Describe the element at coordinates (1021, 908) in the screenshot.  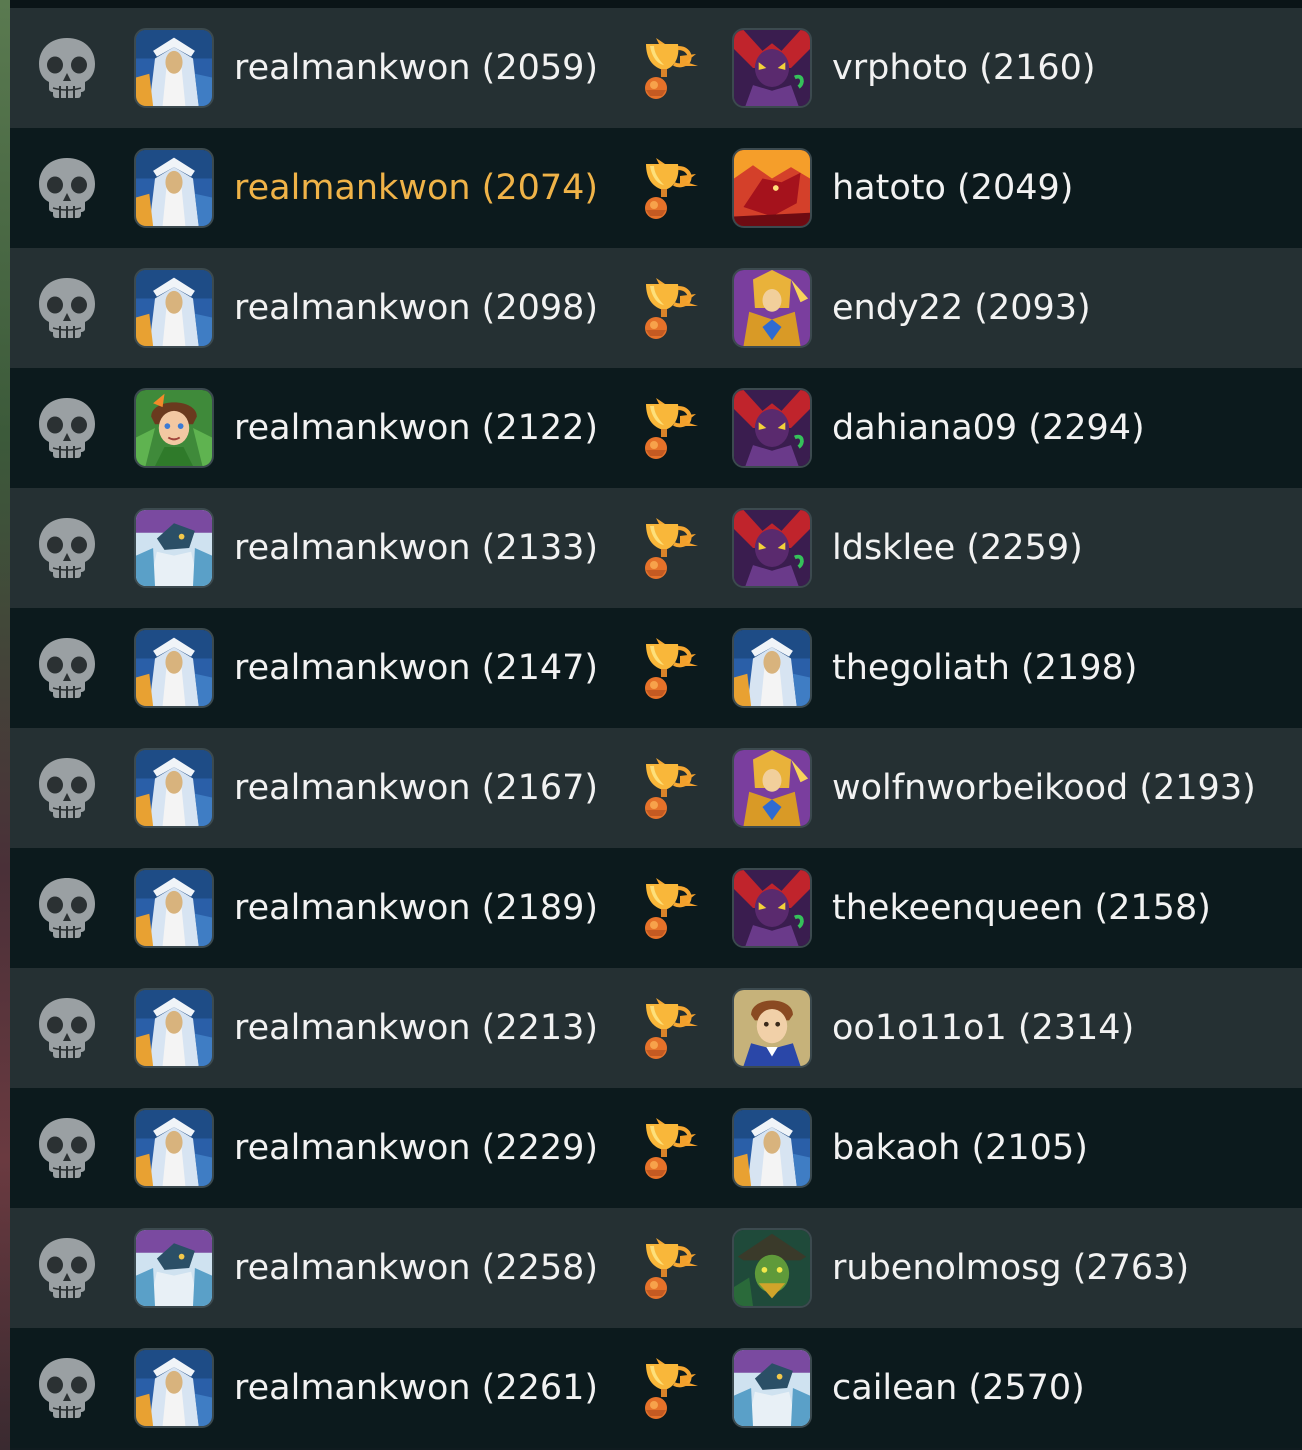
I see `opponent-name: thekeenqueen (2158)` at that location.